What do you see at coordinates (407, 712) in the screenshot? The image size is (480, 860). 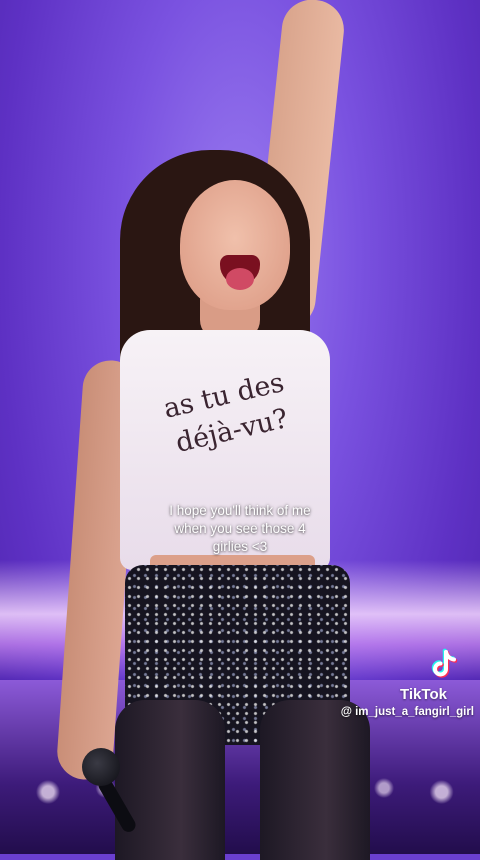 I see `creator-username: @ im_just_a_fangirl_girl` at bounding box center [407, 712].